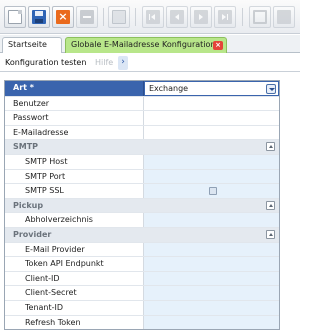 The image size is (320, 335). I want to click on grid-row-client-secret: Client-Secret, so click(142, 292).